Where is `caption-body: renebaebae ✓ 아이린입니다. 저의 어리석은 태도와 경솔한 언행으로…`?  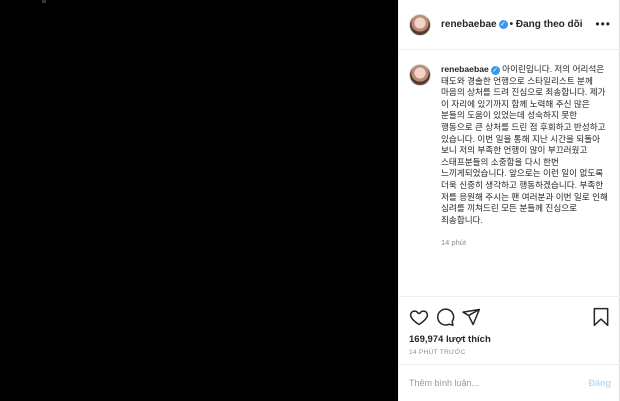
caption-body: renebaebae ✓ 아이린입니다. 저의 어리석은 태도와 경솔한 언행으로… is located at coordinates (526, 155).